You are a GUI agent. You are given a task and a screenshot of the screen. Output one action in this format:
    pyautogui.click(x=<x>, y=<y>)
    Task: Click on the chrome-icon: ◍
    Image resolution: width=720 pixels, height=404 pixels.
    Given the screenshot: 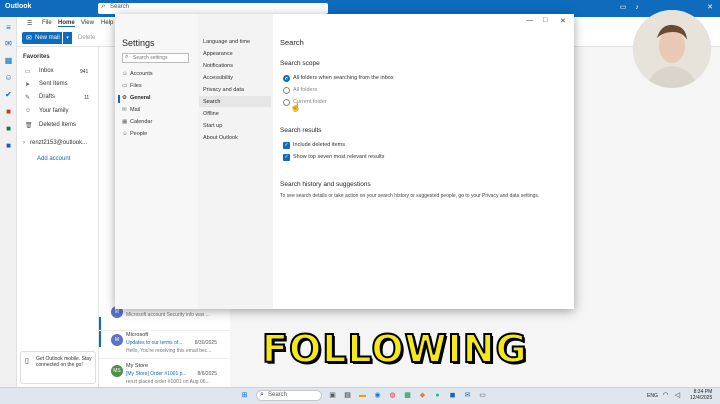 What is the action you would take?
    pyautogui.click(x=392, y=395)
    